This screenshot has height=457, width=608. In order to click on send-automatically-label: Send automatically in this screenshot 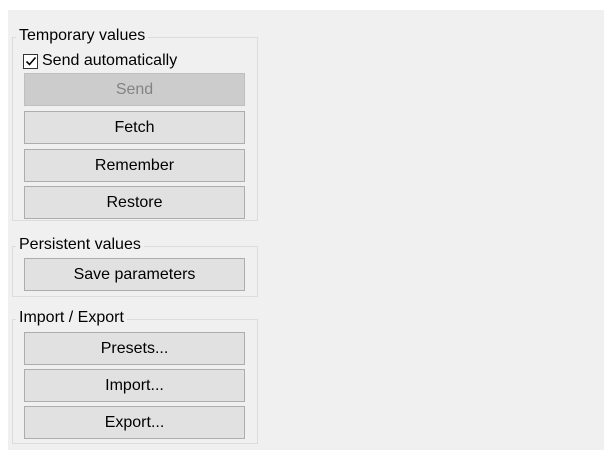, I will do `click(109, 61)`.